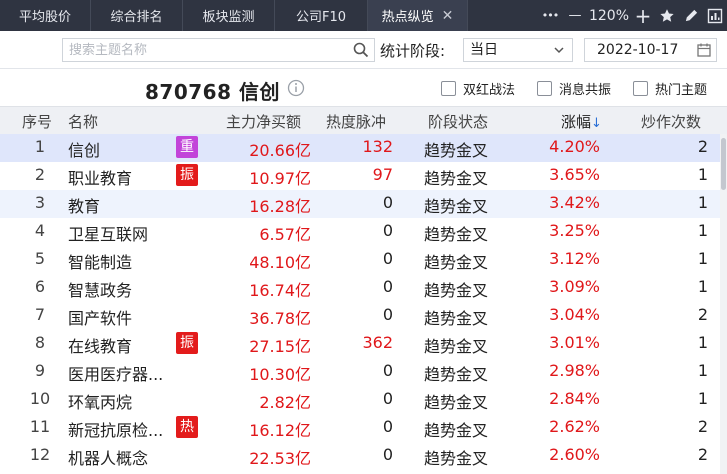 This screenshot has width=727, height=474. What do you see at coordinates (360, 372) in the screenshot?
I see `table-row: 9 医用医疗器... 10.30亿 0 趋势金叉 2.98% 1` at bounding box center [360, 372].